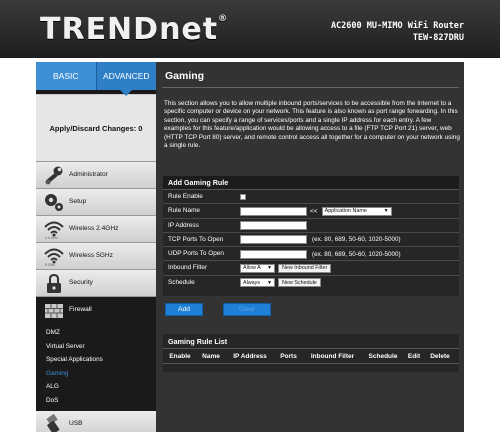 This screenshot has width=500, height=432. I want to click on inbound-filter-select-value: Allow A, so click(252, 268).